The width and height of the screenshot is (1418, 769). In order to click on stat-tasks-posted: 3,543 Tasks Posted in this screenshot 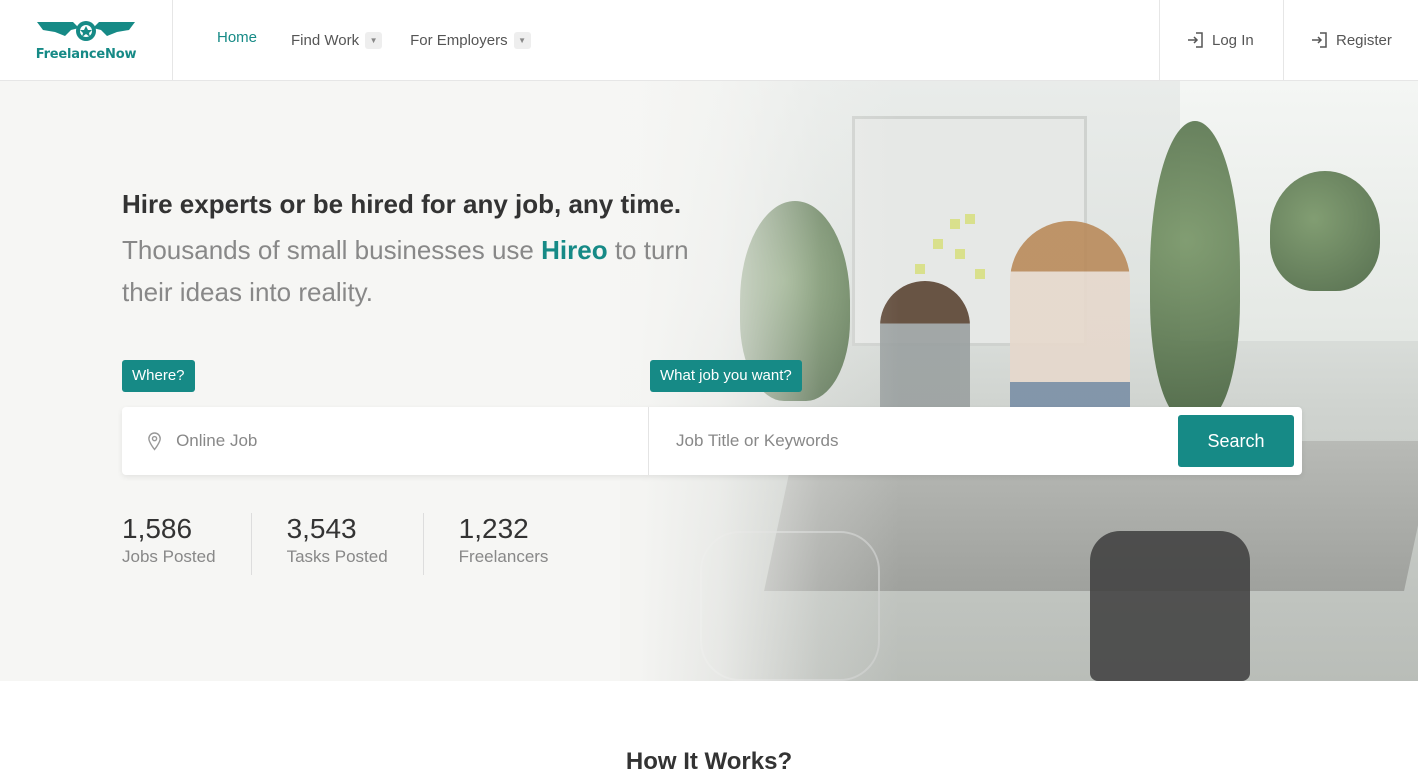, I will do `click(336, 544)`.